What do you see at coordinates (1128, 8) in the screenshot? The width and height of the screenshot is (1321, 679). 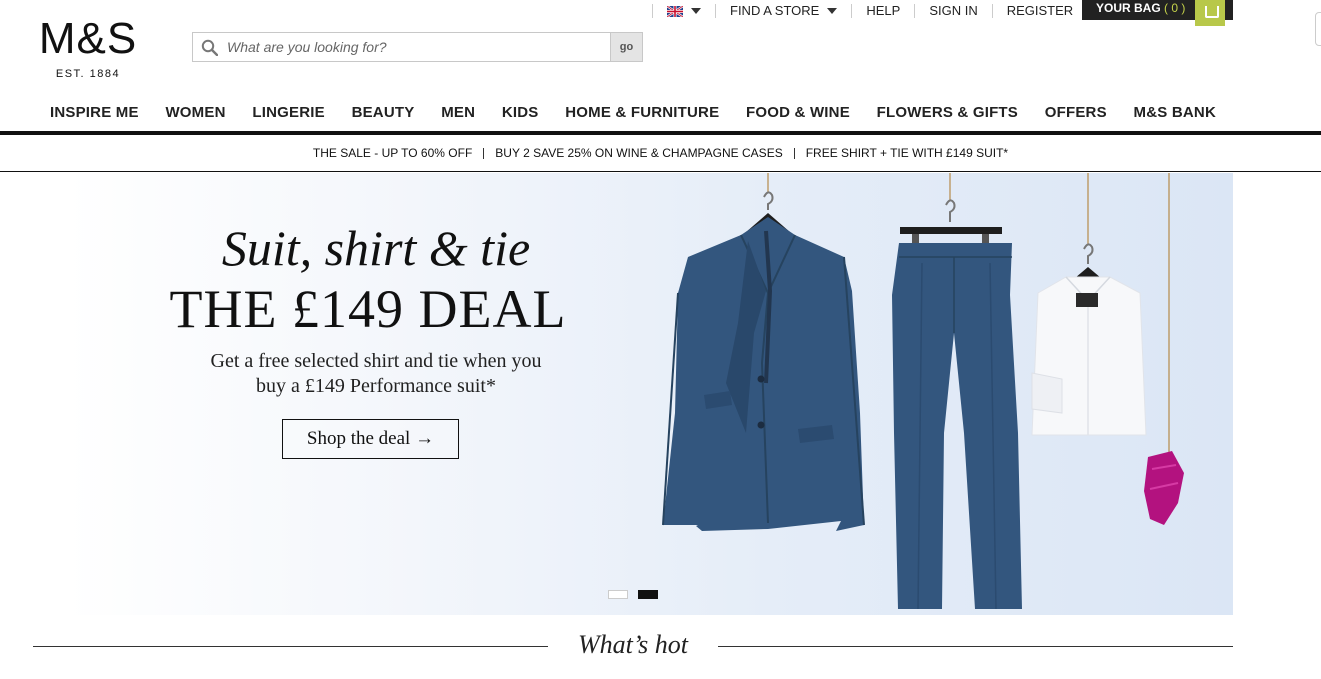 I see `bag-label: YOUR BAG` at bounding box center [1128, 8].